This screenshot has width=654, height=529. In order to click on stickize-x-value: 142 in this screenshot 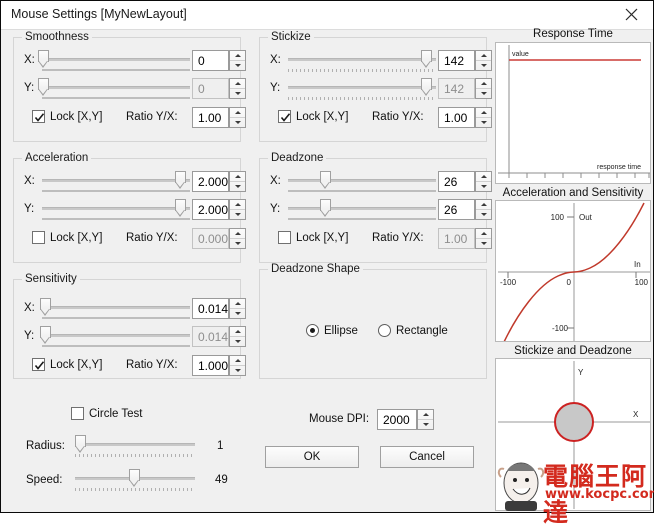, I will do `click(456, 60)`.